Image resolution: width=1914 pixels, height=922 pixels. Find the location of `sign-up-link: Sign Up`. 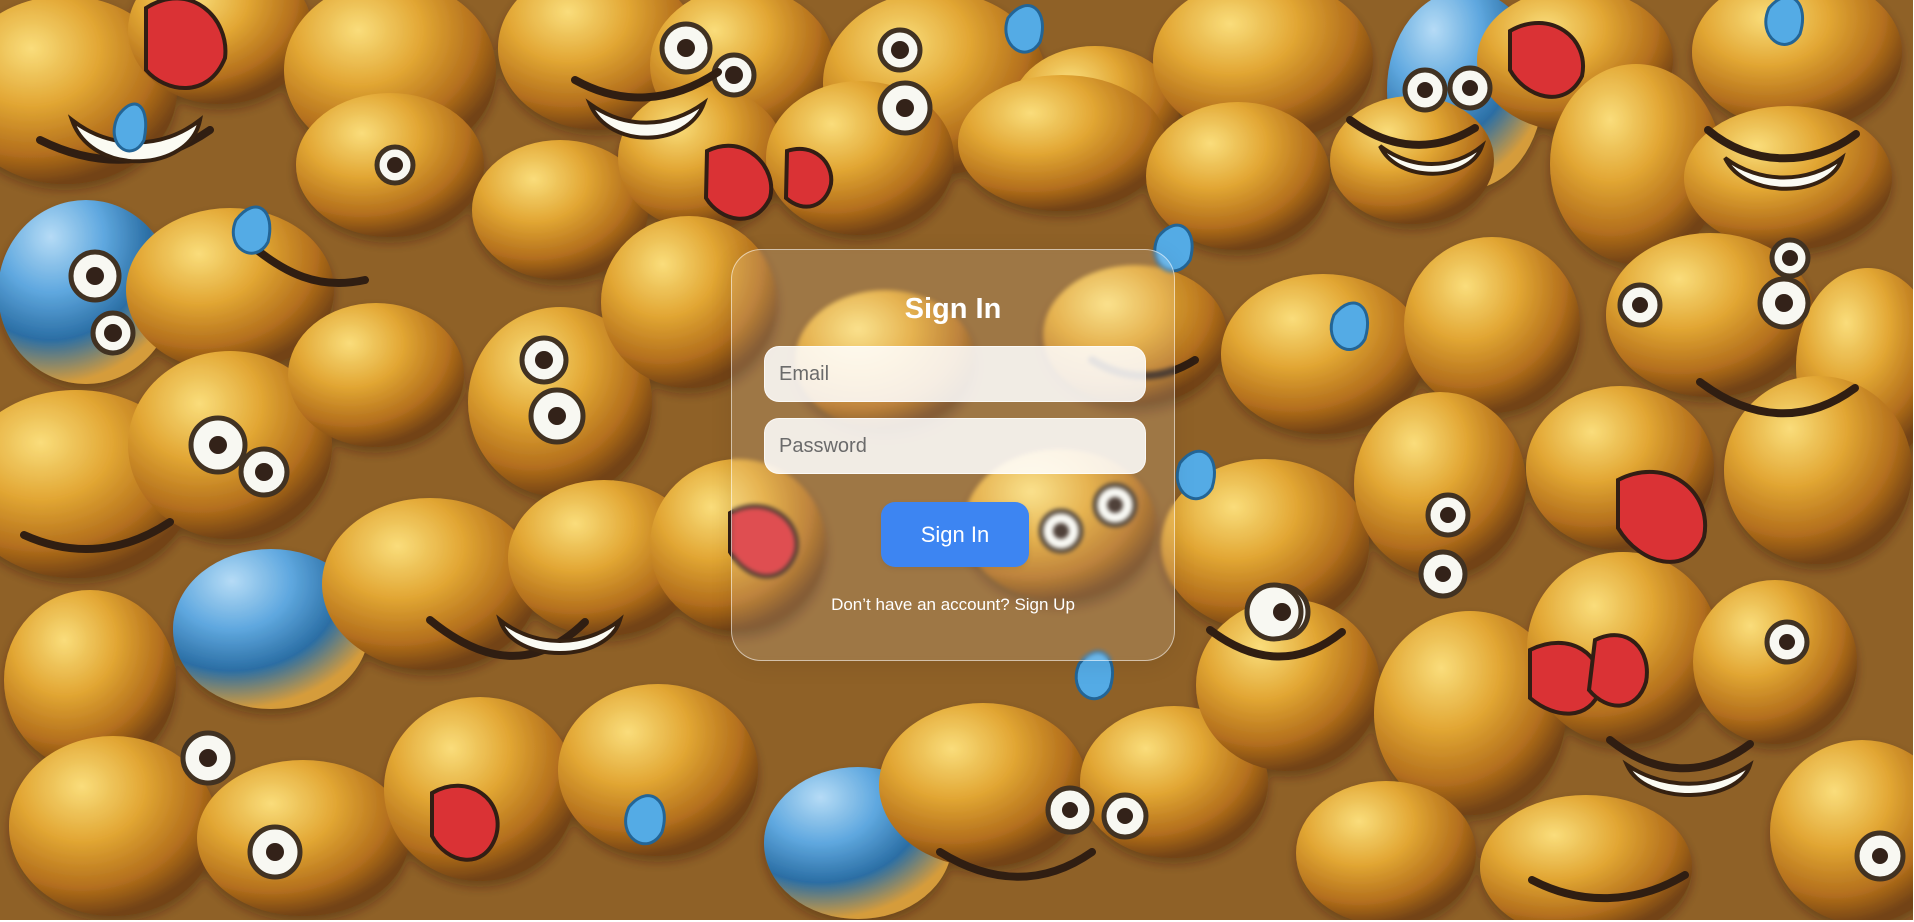

sign-up-link: Sign Up is located at coordinates (1044, 604).